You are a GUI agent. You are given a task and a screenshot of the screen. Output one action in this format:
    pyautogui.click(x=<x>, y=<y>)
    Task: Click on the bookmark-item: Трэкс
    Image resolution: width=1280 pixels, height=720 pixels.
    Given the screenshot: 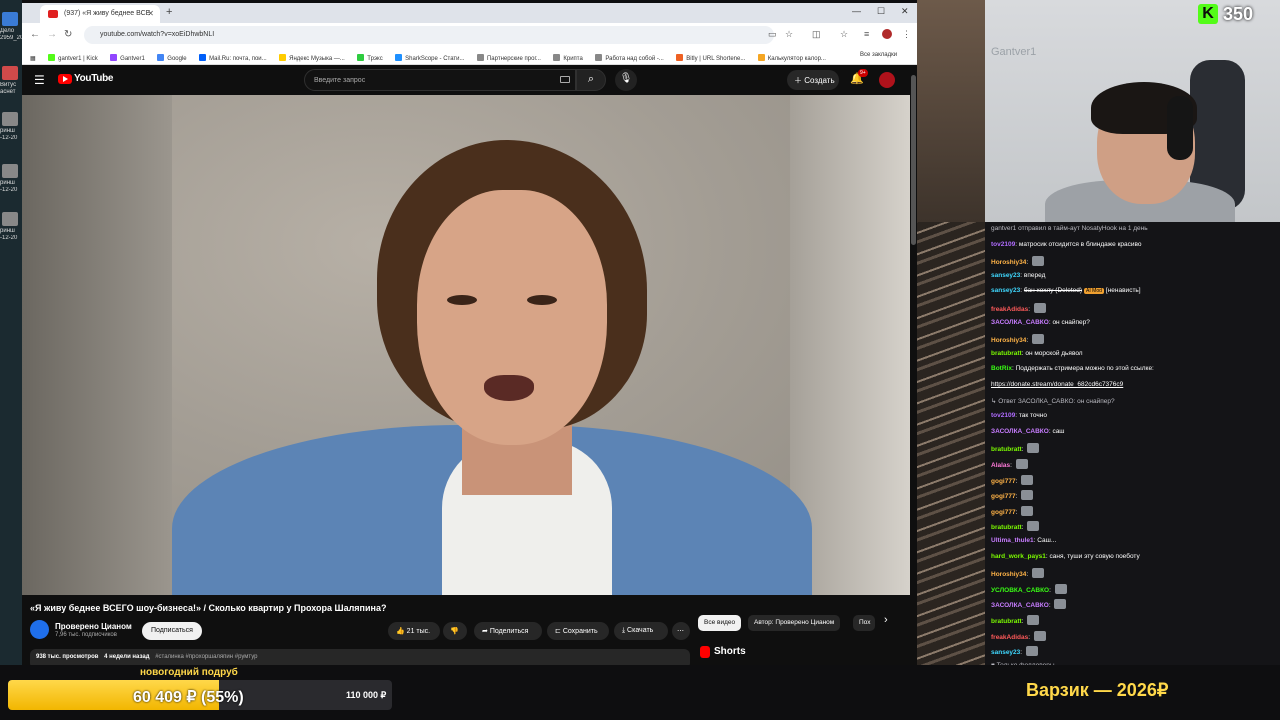 What is the action you would take?
    pyautogui.click(x=370, y=58)
    